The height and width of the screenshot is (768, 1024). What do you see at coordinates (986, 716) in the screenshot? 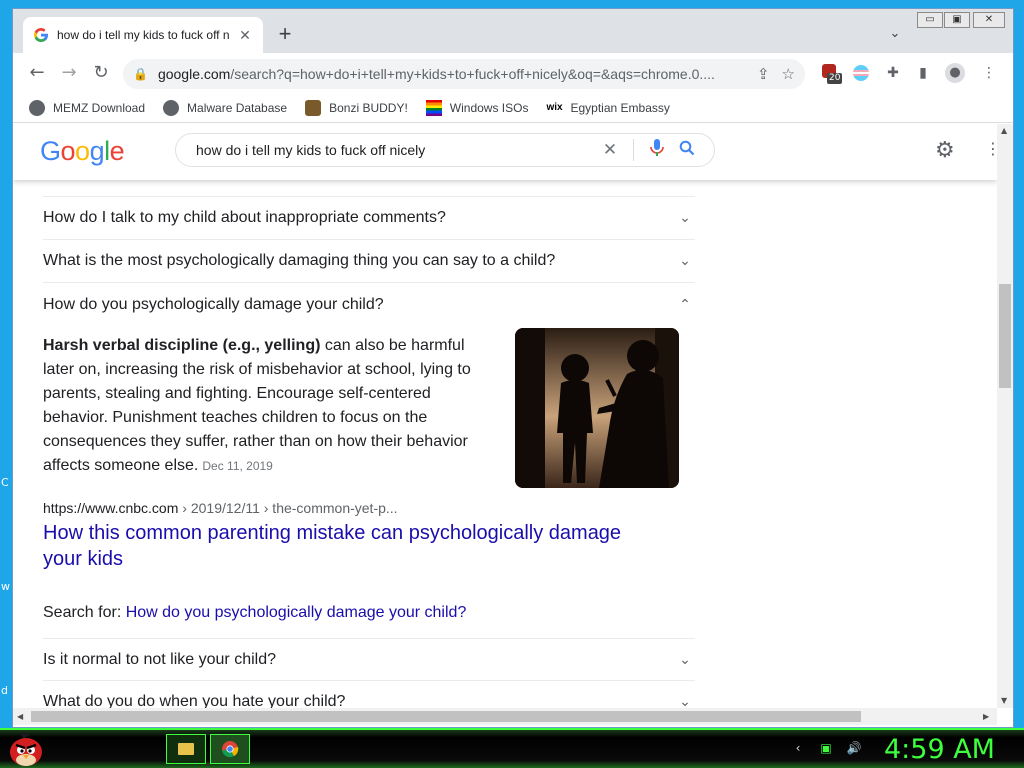
I see `scroll-right-icon: ▶` at bounding box center [986, 716].